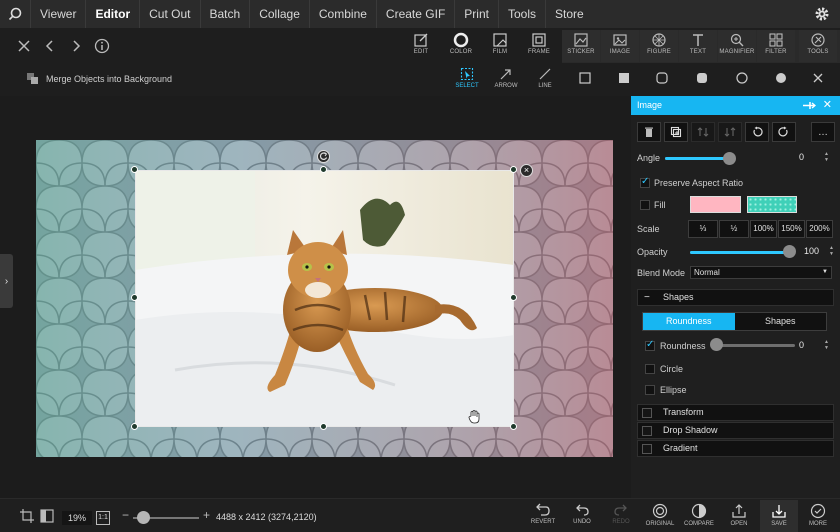 The width and height of the screenshot is (840, 532). What do you see at coordinates (831, 251) in the screenshot?
I see `opacity-spinner-icon: ▲ ▼` at bounding box center [831, 251].